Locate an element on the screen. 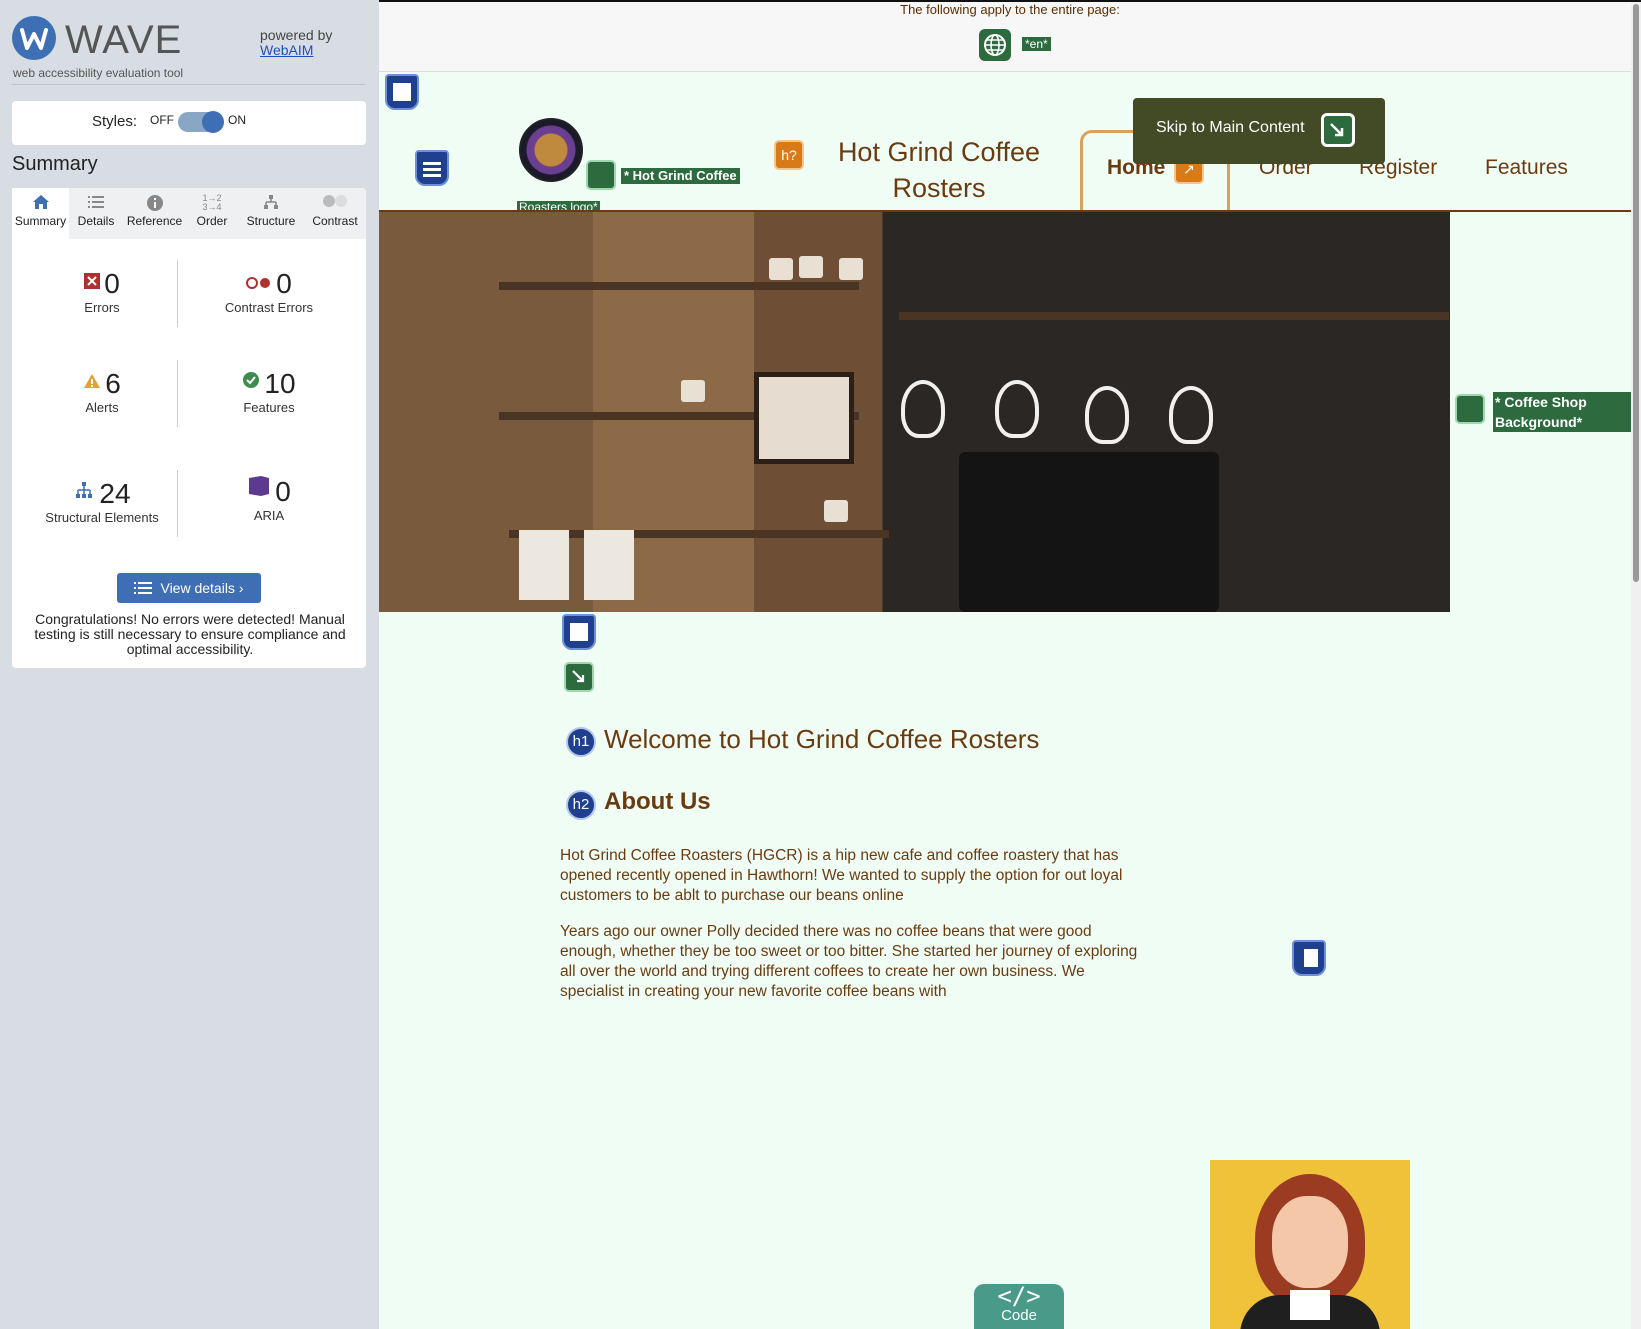 This screenshot has height=1329, width=1641. styles-toggle-box: Styles: OFF ON is located at coordinates (189, 123).